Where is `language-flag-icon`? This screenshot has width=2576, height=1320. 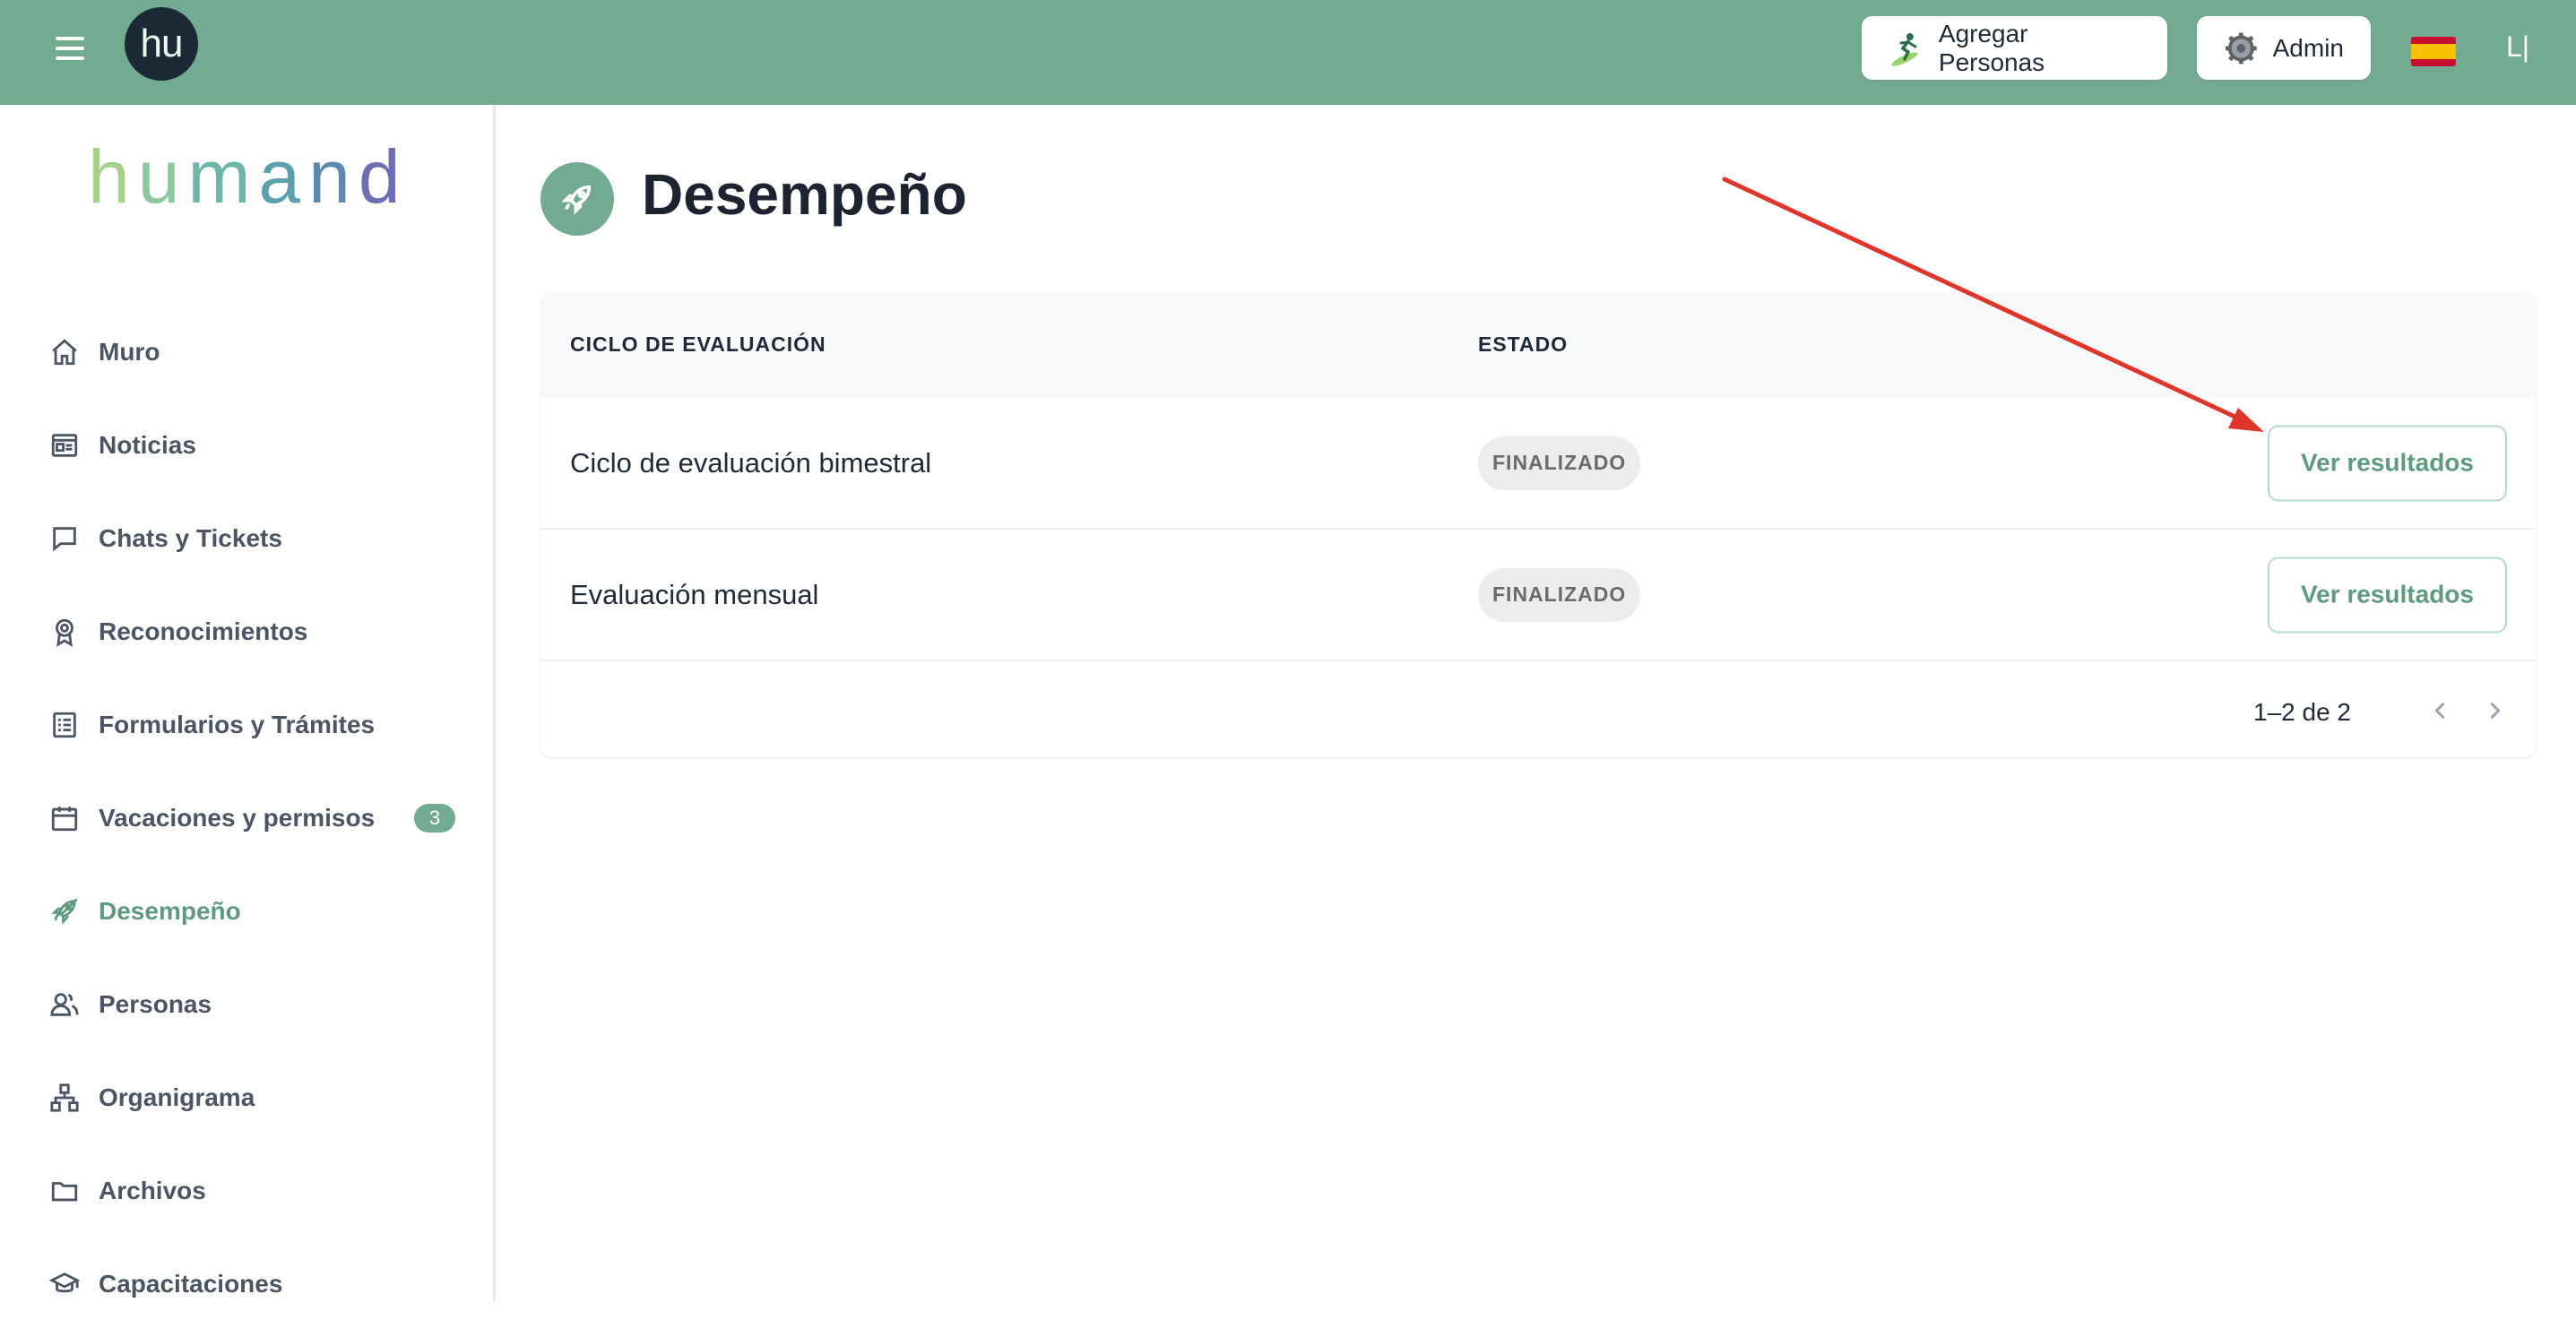 language-flag-icon is located at coordinates (2433, 51).